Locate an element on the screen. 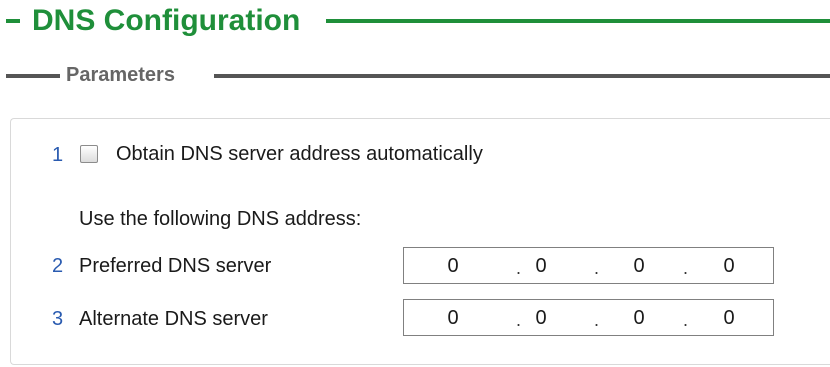 Image resolution: width=830 pixels, height=367 pixels. header-rule is located at coordinates (578, 21).